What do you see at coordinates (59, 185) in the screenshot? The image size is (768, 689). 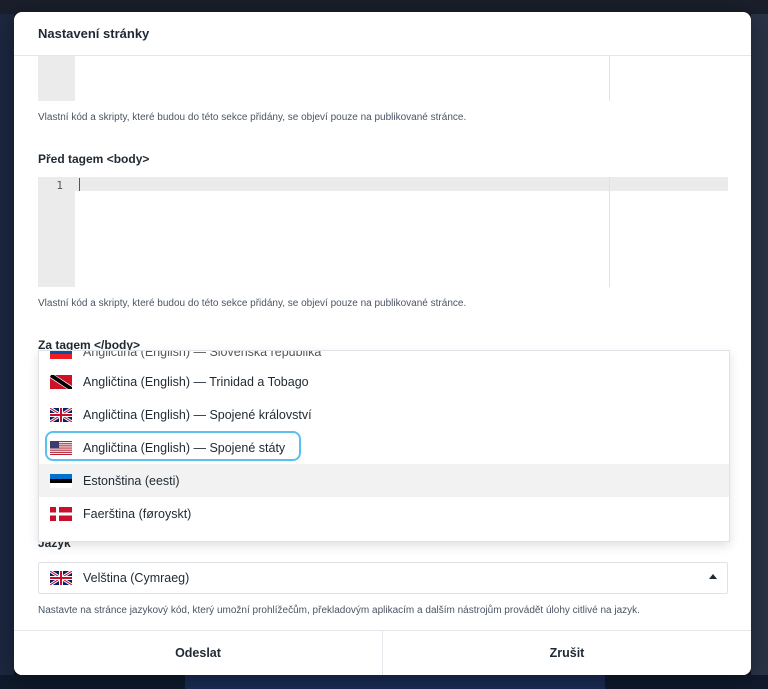 I see `line-number: 1` at bounding box center [59, 185].